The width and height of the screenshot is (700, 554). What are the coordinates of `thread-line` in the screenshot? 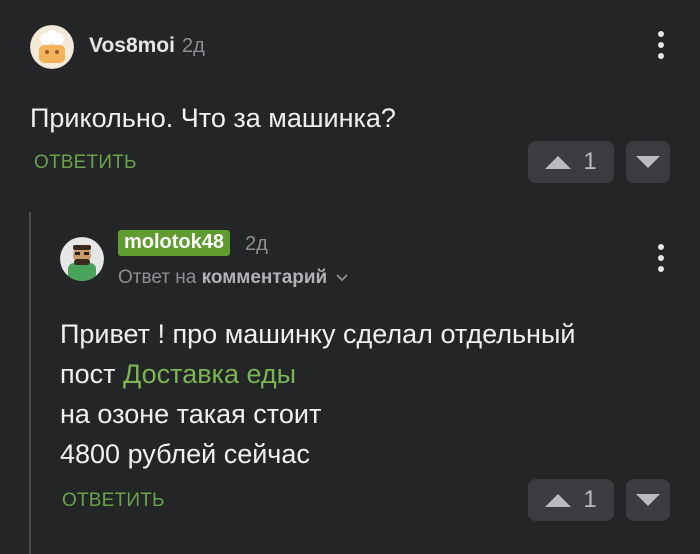 It's located at (30, 383).